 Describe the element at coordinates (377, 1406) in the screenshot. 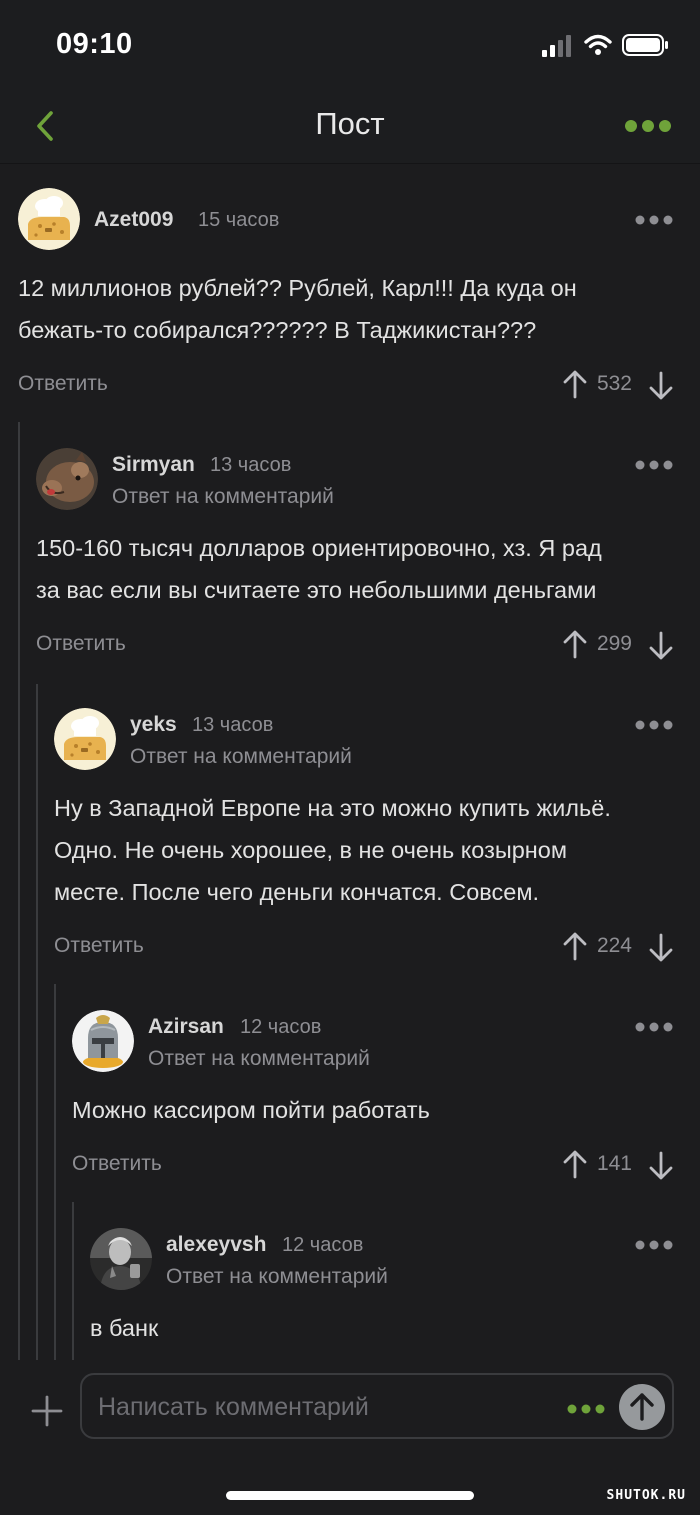

I see `comment-input: Написать комментарий` at that location.